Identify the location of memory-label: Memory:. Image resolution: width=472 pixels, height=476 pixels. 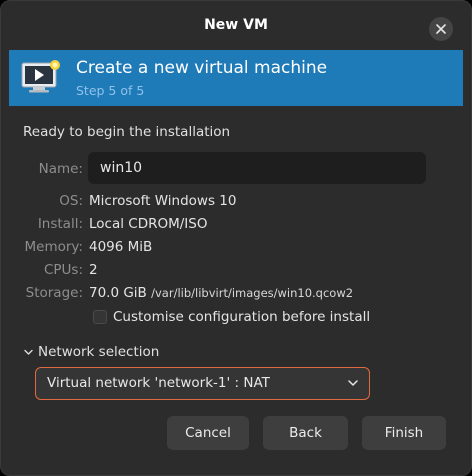
(53, 247).